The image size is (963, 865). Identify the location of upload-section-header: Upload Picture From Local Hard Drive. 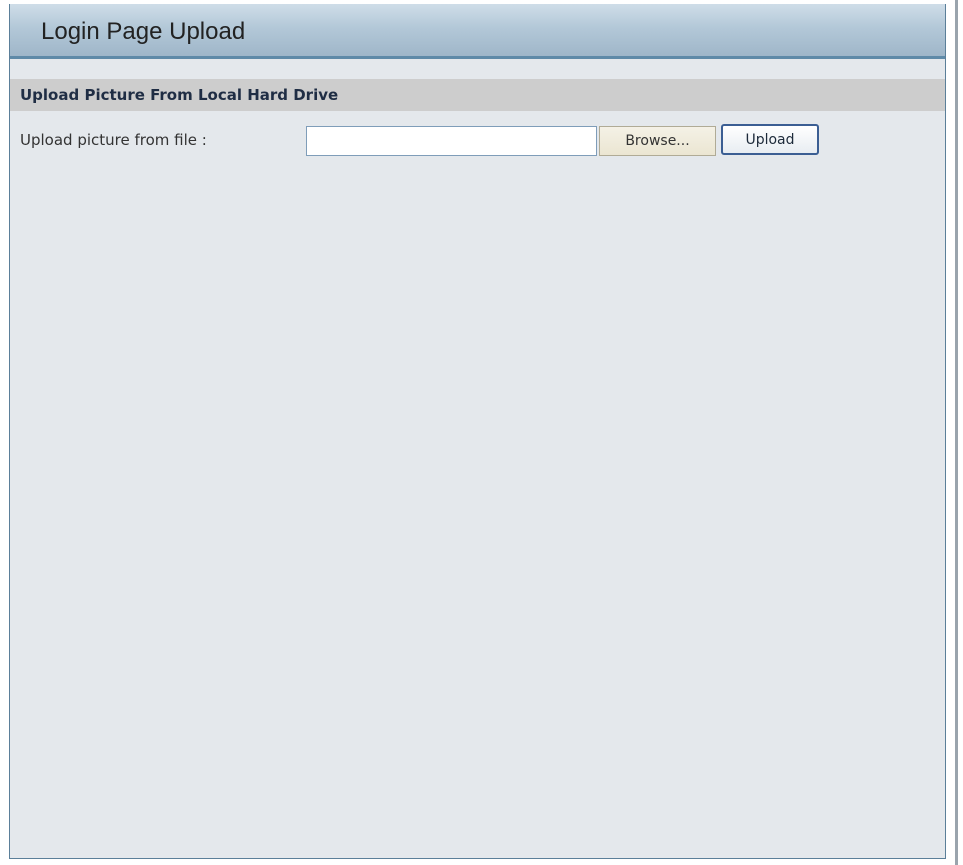
(477, 95).